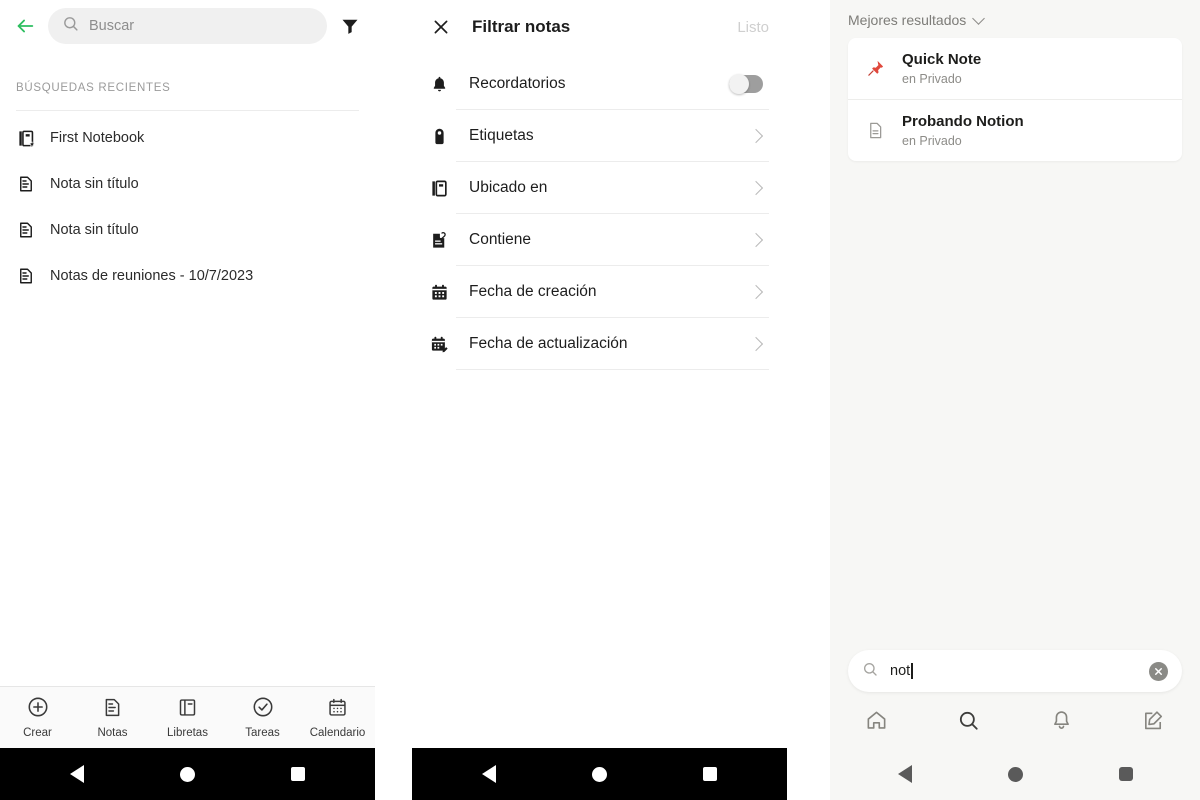 The width and height of the screenshot is (1200, 800). What do you see at coordinates (912, 671) in the screenshot?
I see `text-caret` at bounding box center [912, 671].